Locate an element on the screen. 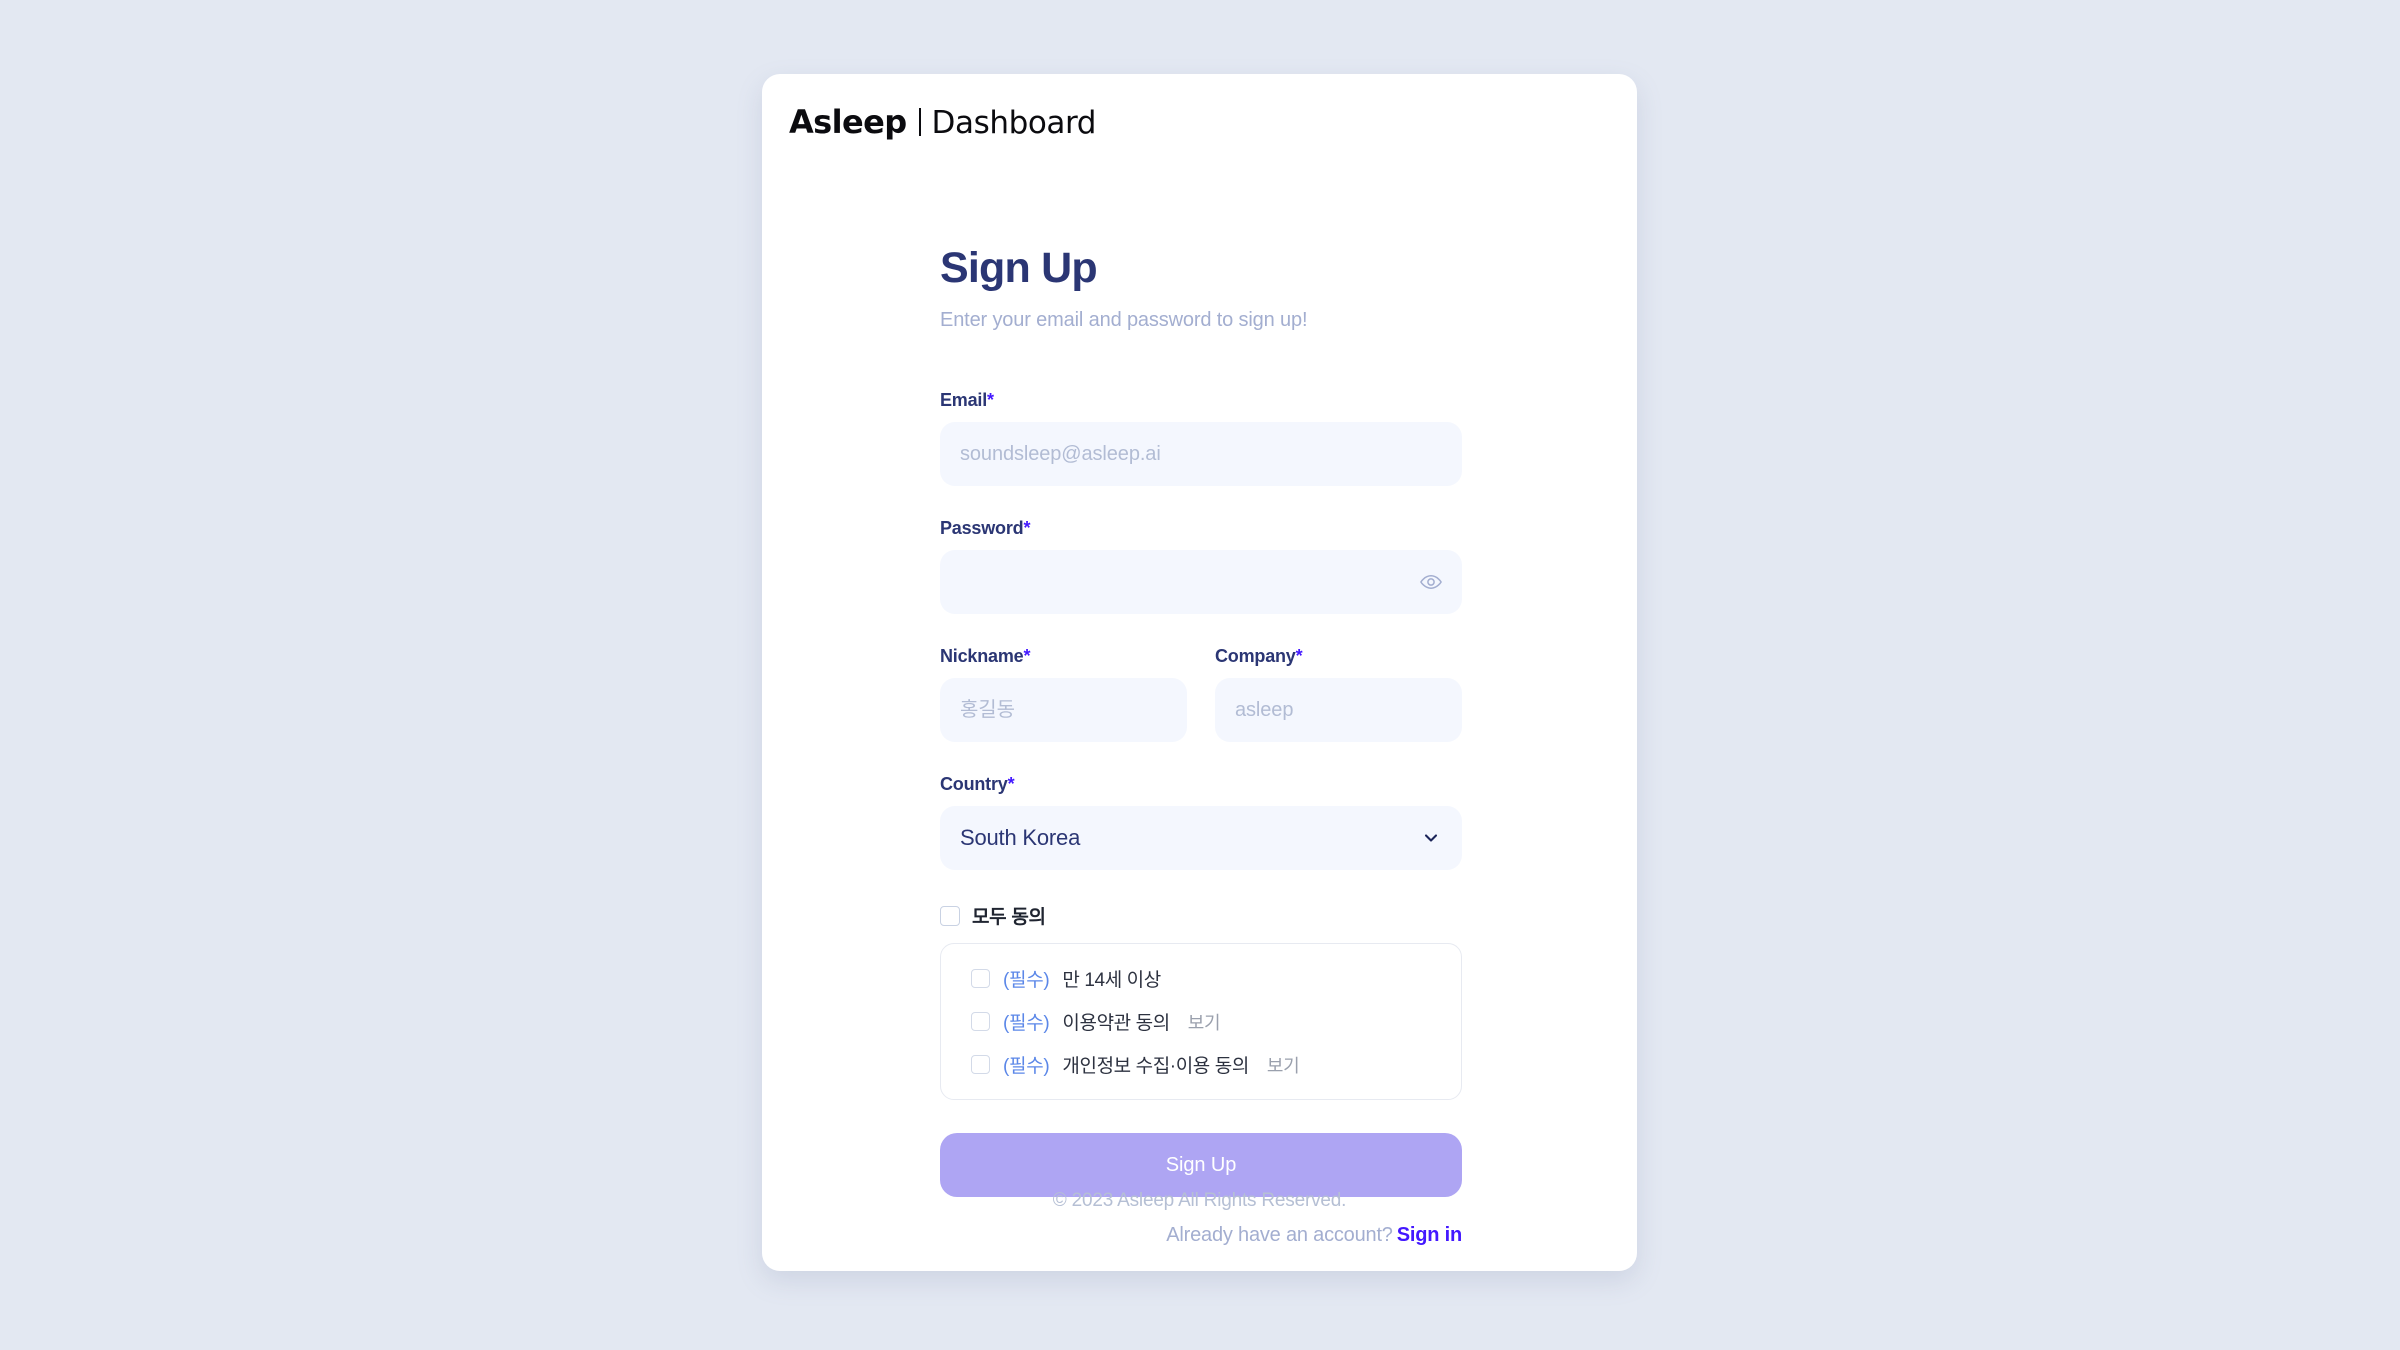 This screenshot has width=2400, height=1350. eye-icon is located at coordinates (1431, 582).